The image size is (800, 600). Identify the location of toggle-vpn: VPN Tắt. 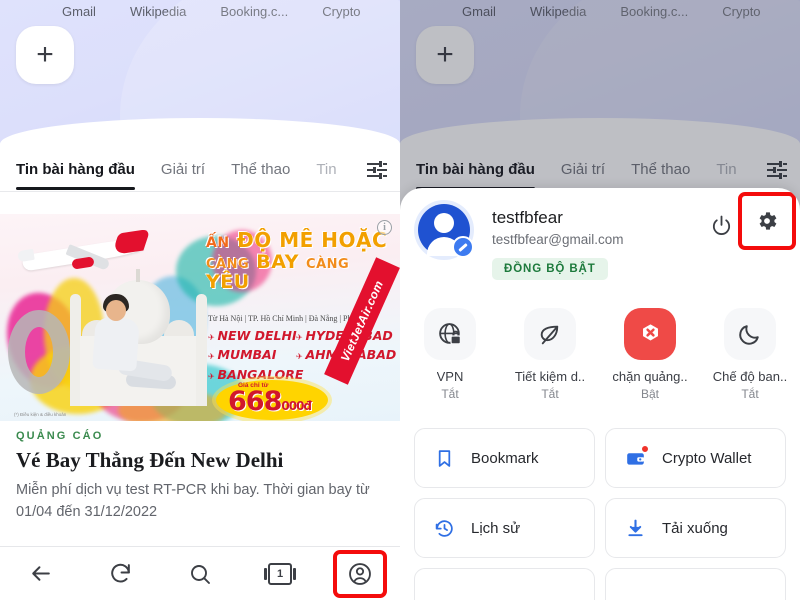
(450, 354).